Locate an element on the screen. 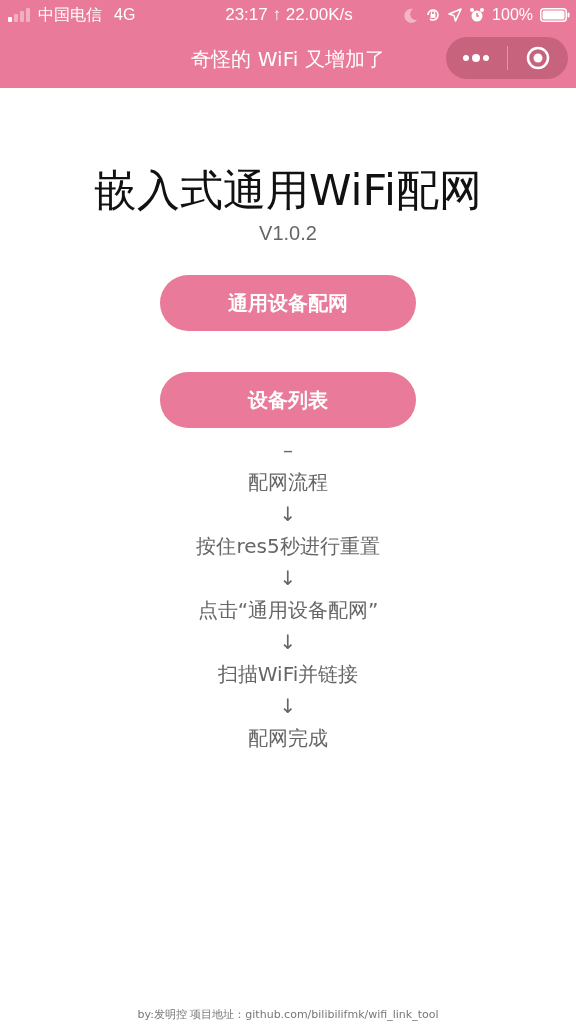 The width and height of the screenshot is (576, 1024). status-time: 23:17 ↑ 22.00K/s is located at coordinates (289, 15).